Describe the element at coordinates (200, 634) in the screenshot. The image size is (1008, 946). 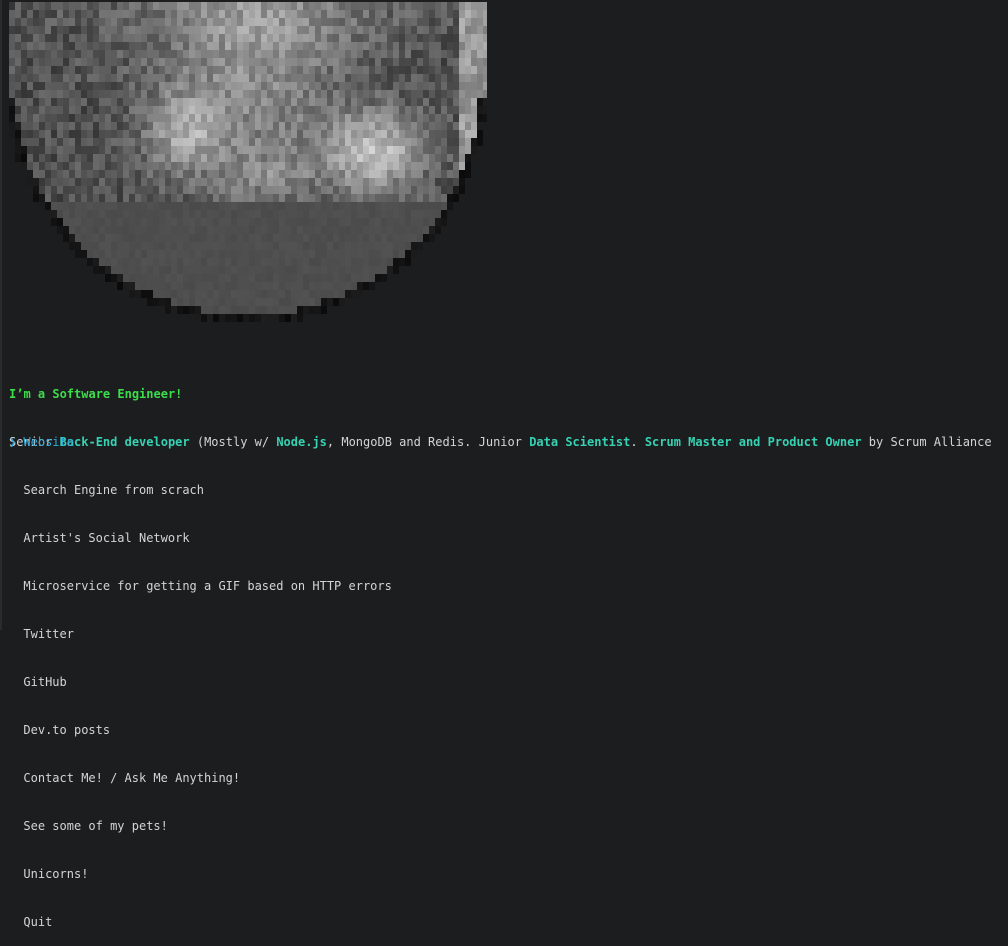
I see `menu-item-twitter: Twitter` at that location.